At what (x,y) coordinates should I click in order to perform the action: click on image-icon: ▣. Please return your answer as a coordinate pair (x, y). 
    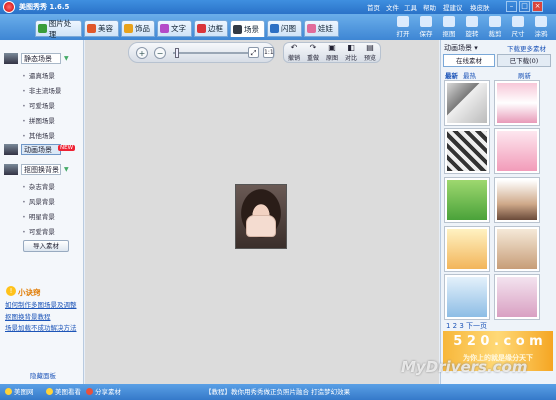
    Looking at the image, I should click on (332, 47).